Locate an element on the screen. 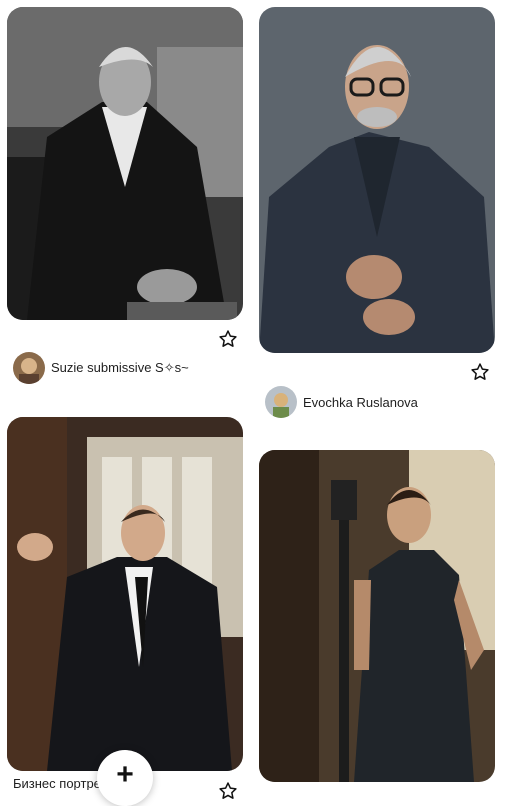  author-name: Suzie submissive S✧s~ is located at coordinates (120, 367).